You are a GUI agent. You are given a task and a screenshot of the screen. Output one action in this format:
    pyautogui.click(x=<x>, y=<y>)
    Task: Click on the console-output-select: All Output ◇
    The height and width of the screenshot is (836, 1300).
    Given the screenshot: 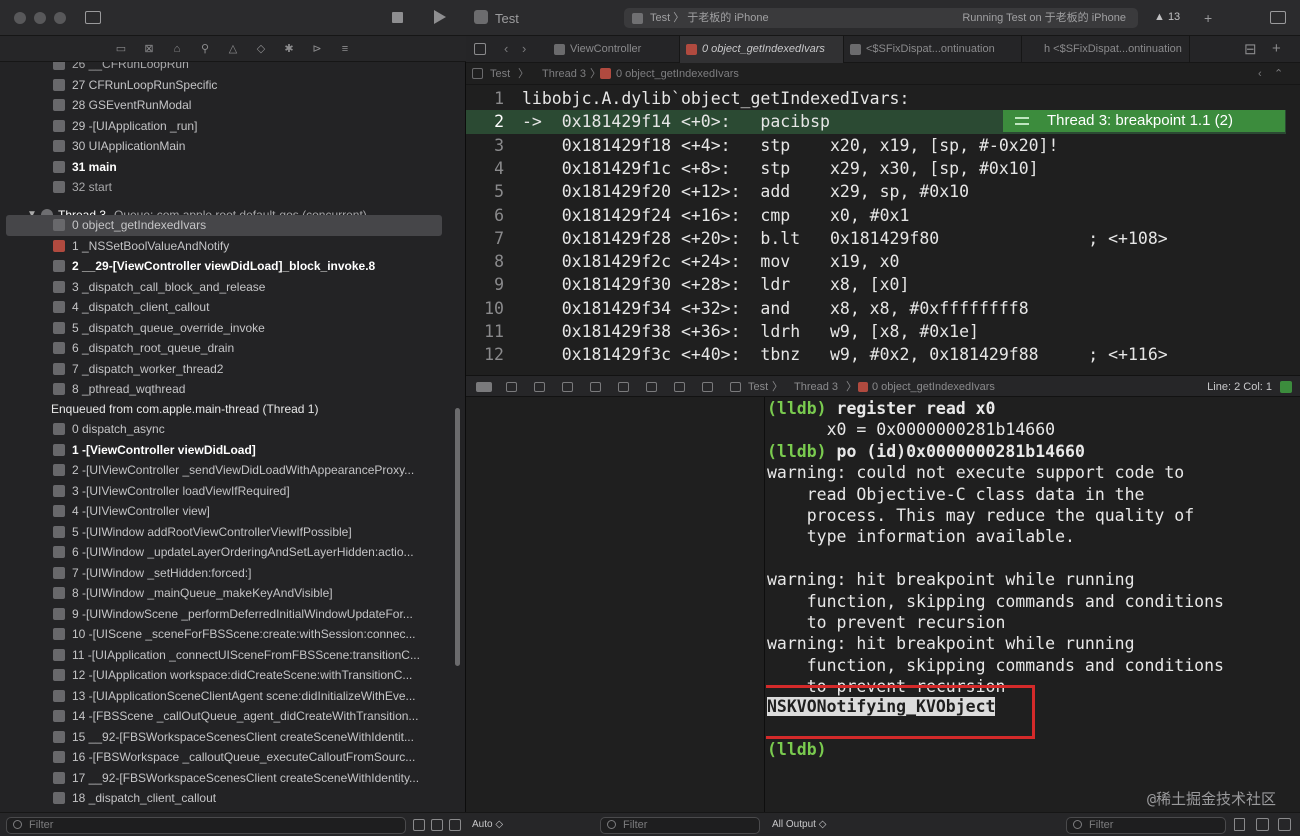 What is the action you would take?
    pyautogui.click(x=799, y=824)
    